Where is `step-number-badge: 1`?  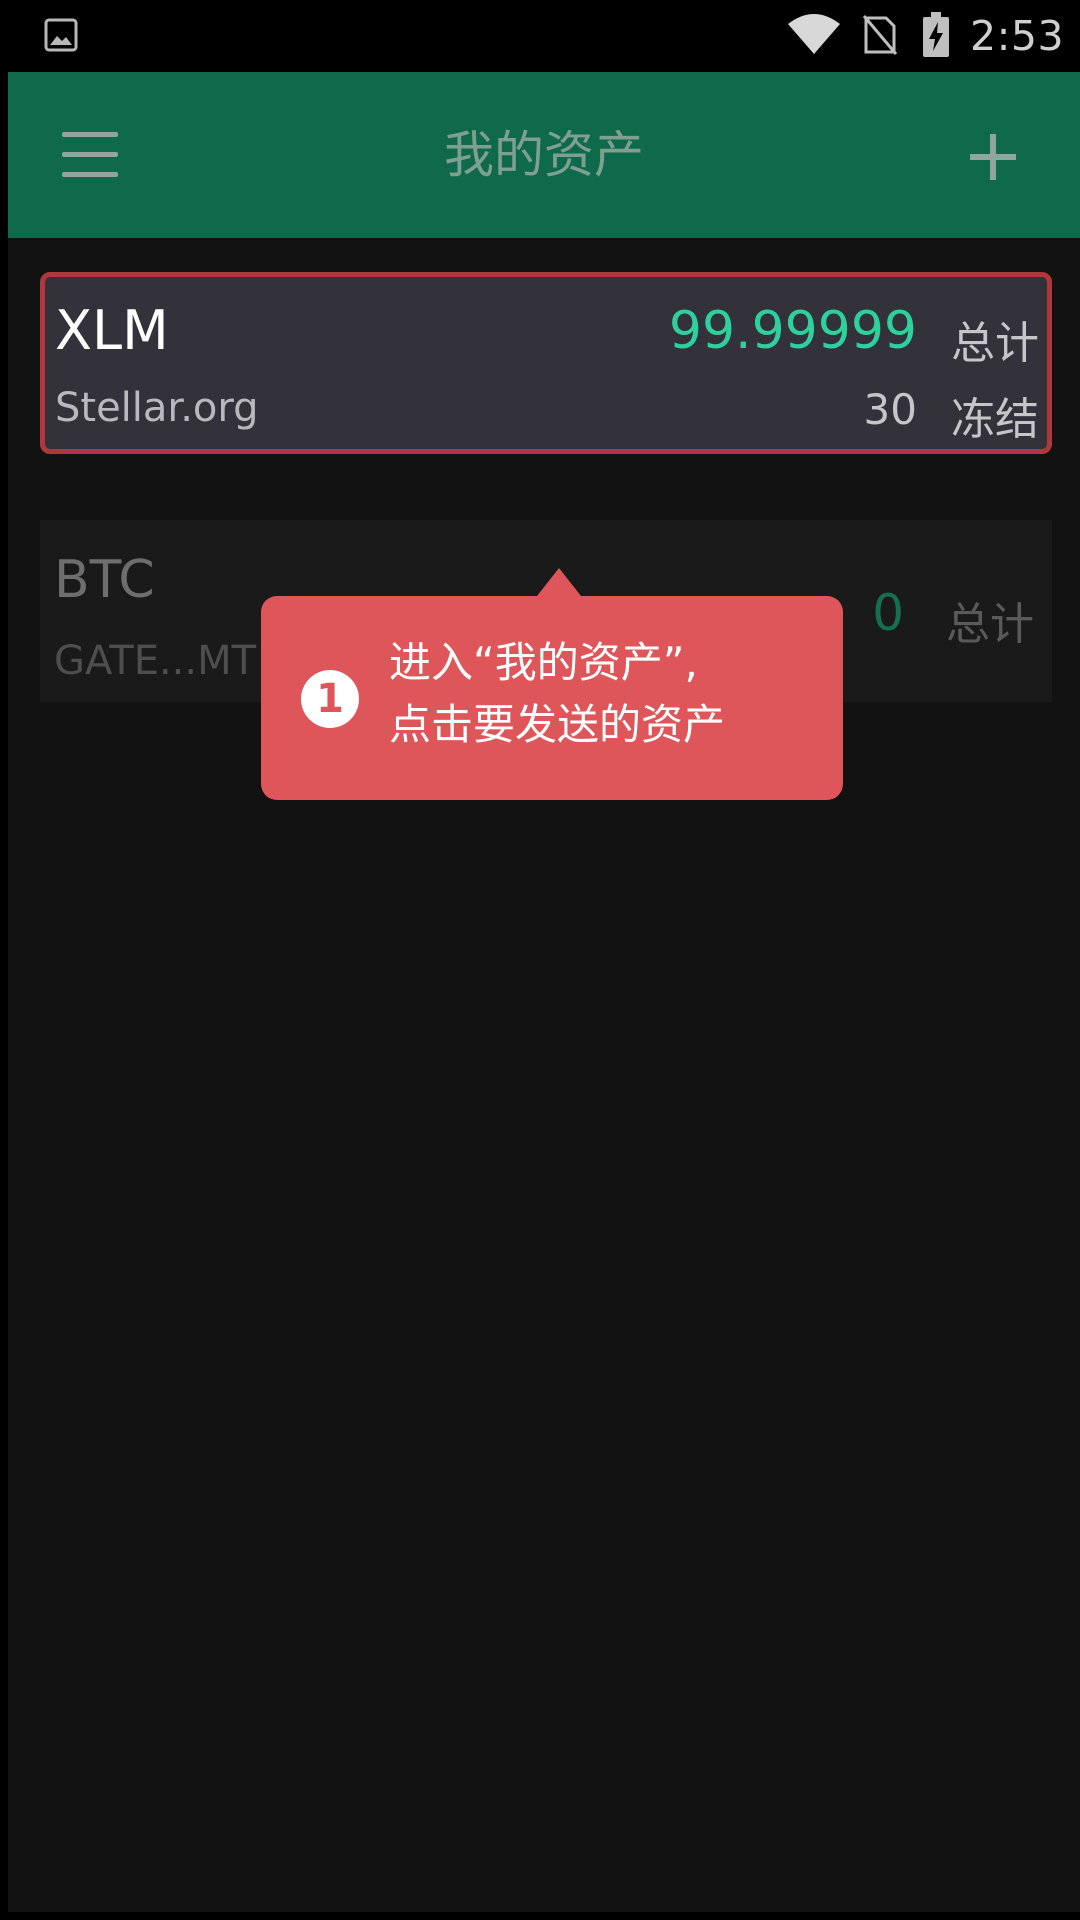
step-number-badge: 1 is located at coordinates (330, 699).